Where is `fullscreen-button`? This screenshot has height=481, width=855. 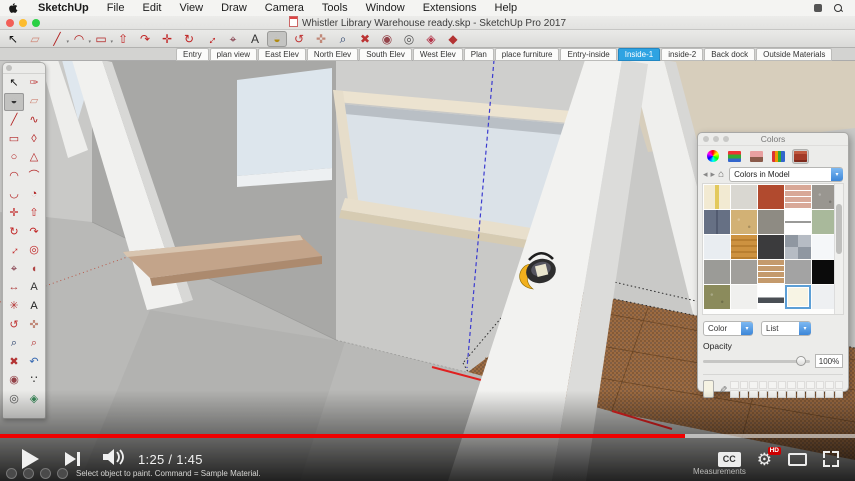
fullscreen-button is located at coordinates (831, 459).